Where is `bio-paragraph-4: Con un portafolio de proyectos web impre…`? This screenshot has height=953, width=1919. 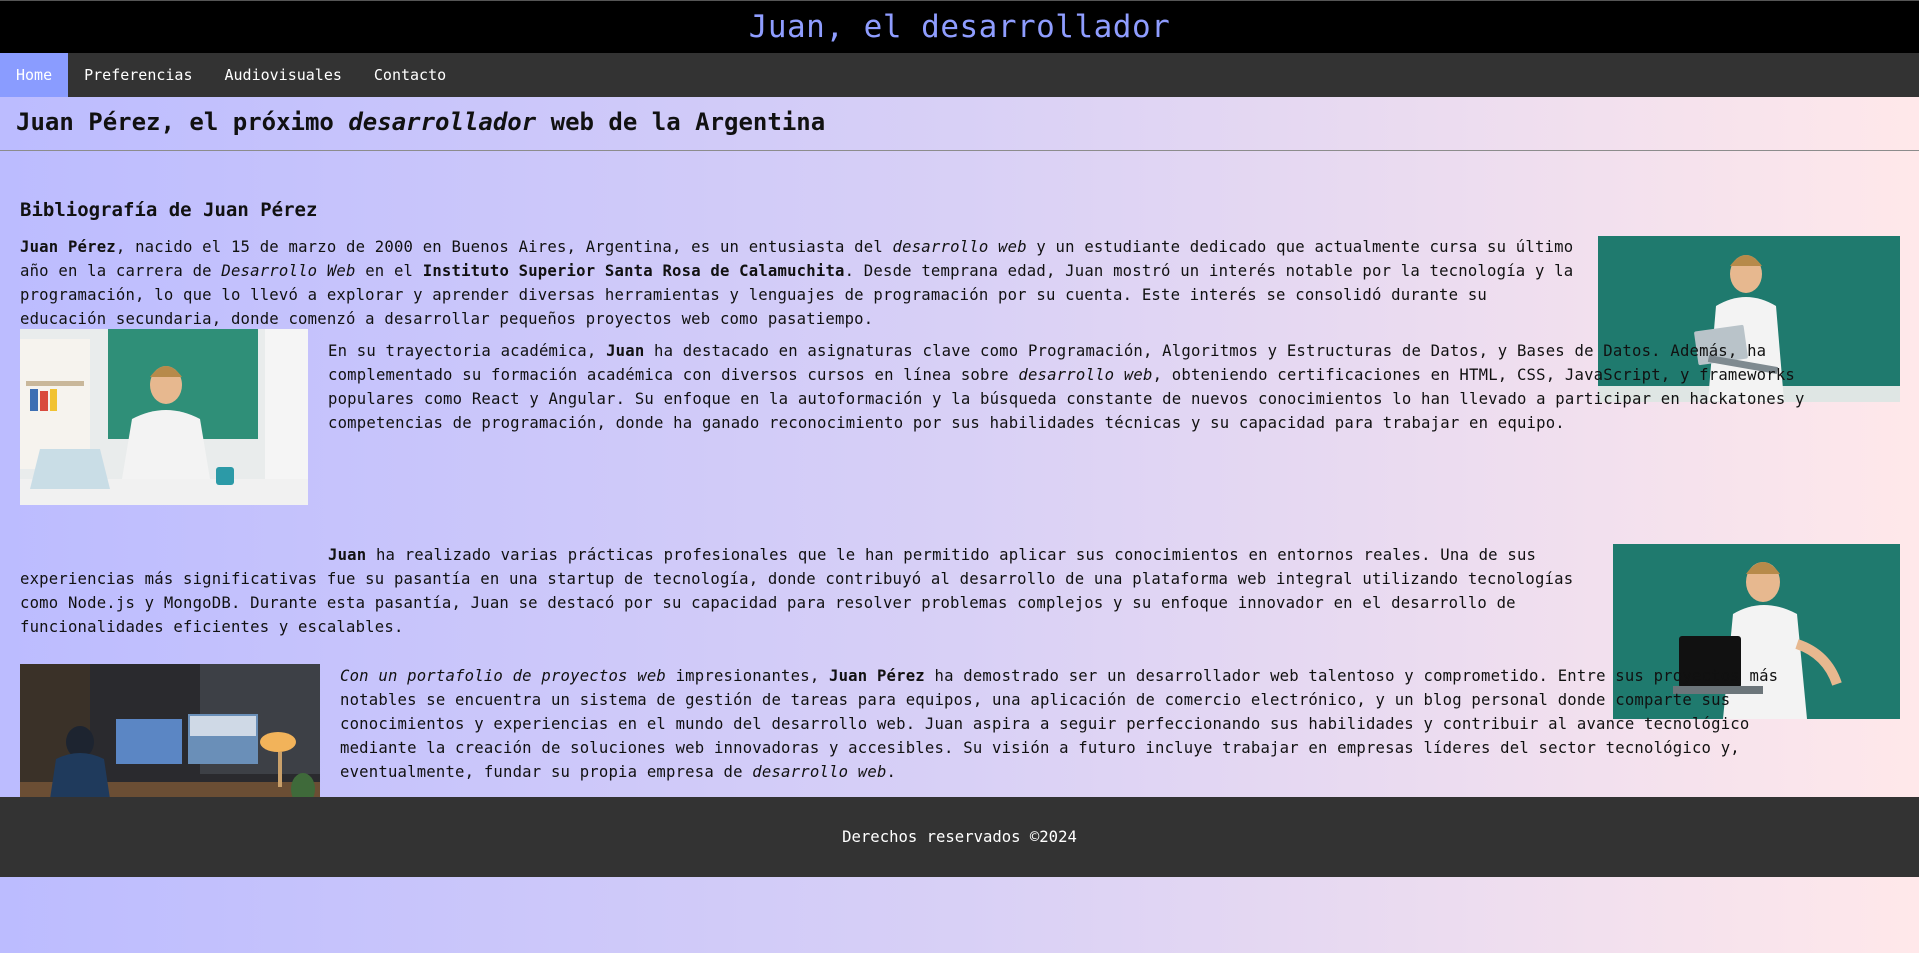 bio-paragraph-4: Con un portafolio de proyectos web impre… is located at coordinates (1080, 724).